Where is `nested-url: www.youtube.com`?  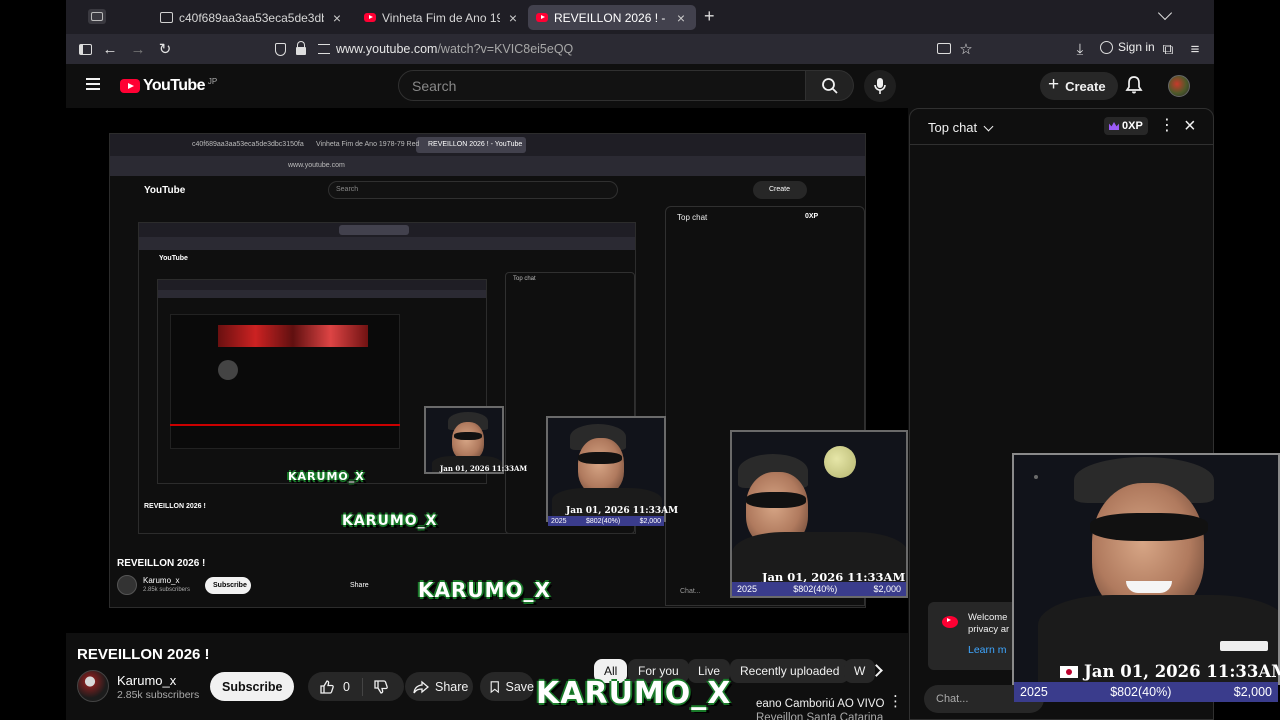 nested-url: www.youtube.com is located at coordinates (316, 165).